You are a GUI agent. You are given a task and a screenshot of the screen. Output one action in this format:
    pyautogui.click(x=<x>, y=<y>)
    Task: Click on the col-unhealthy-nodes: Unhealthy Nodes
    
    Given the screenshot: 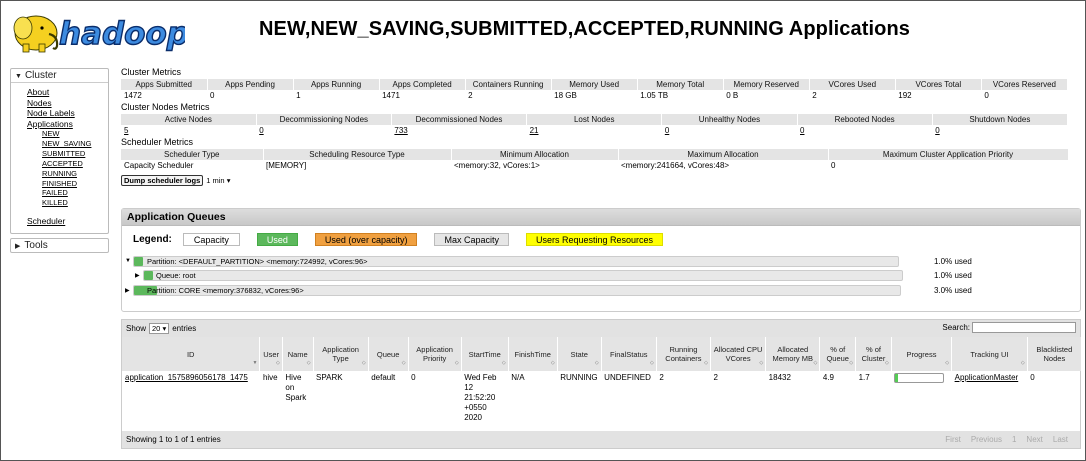 What is the action you would take?
    pyautogui.click(x=729, y=119)
    